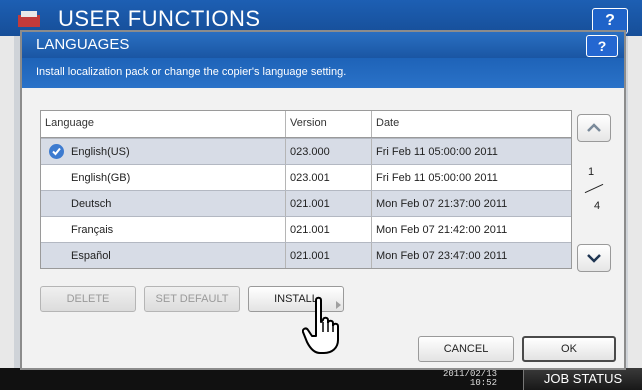  Describe the element at coordinates (321, 379) in the screenshot. I see `status-bar: 2011/02/13 10:52 JOB STATUS` at that location.